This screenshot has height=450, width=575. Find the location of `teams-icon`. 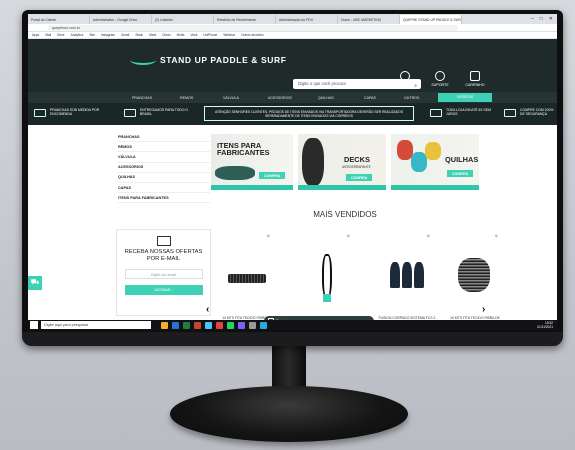

teams-icon is located at coordinates (241, 325).